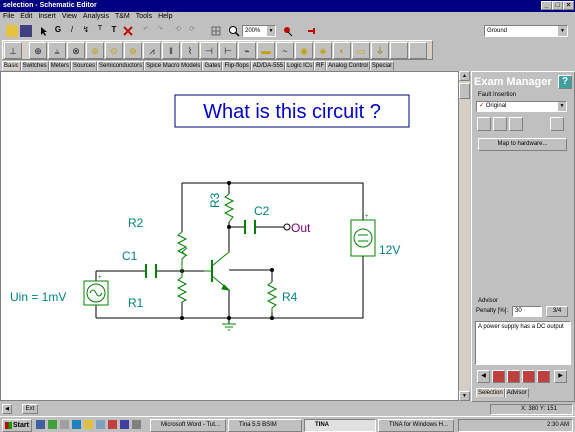 Image resolution: width=575 pixels, height=432 pixels. I want to click on advisor-tool1-icon, so click(498, 376).